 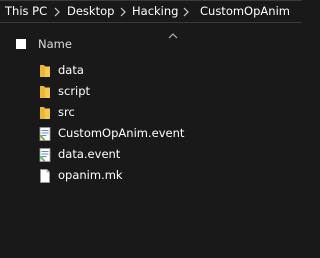 What do you see at coordinates (130, 71) in the screenshot?
I see `list-item: data` at bounding box center [130, 71].